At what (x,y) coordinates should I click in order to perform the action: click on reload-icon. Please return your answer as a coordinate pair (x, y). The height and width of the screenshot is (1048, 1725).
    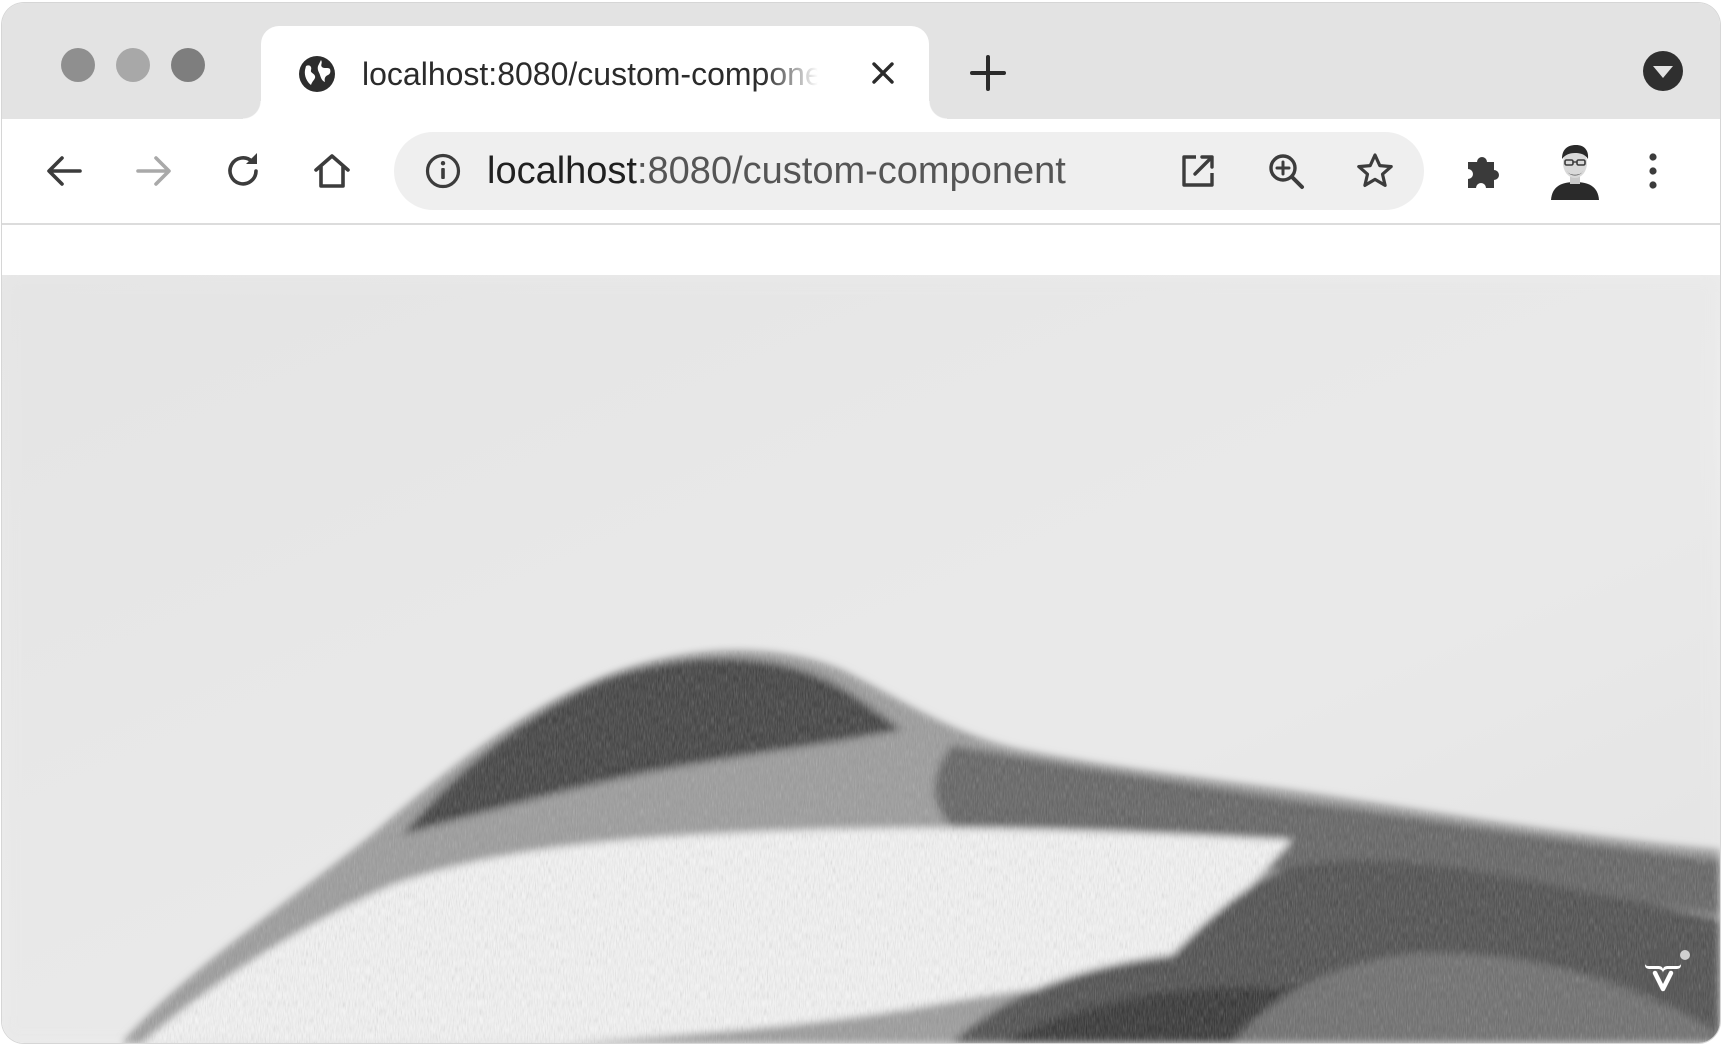
    Looking at the image, I should click on (243, 171).